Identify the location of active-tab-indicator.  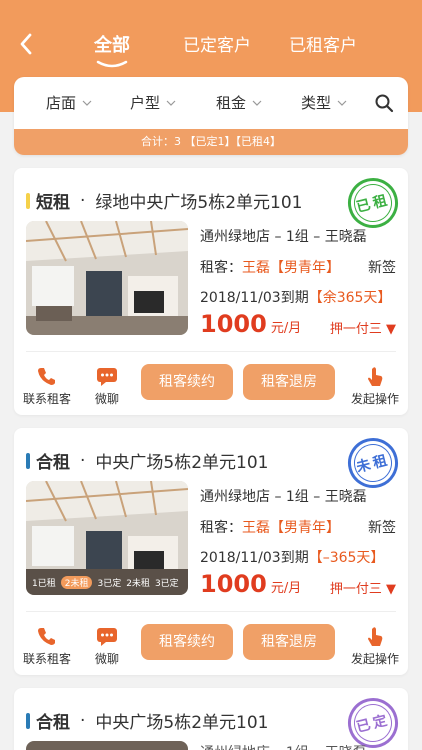
(112, 64).